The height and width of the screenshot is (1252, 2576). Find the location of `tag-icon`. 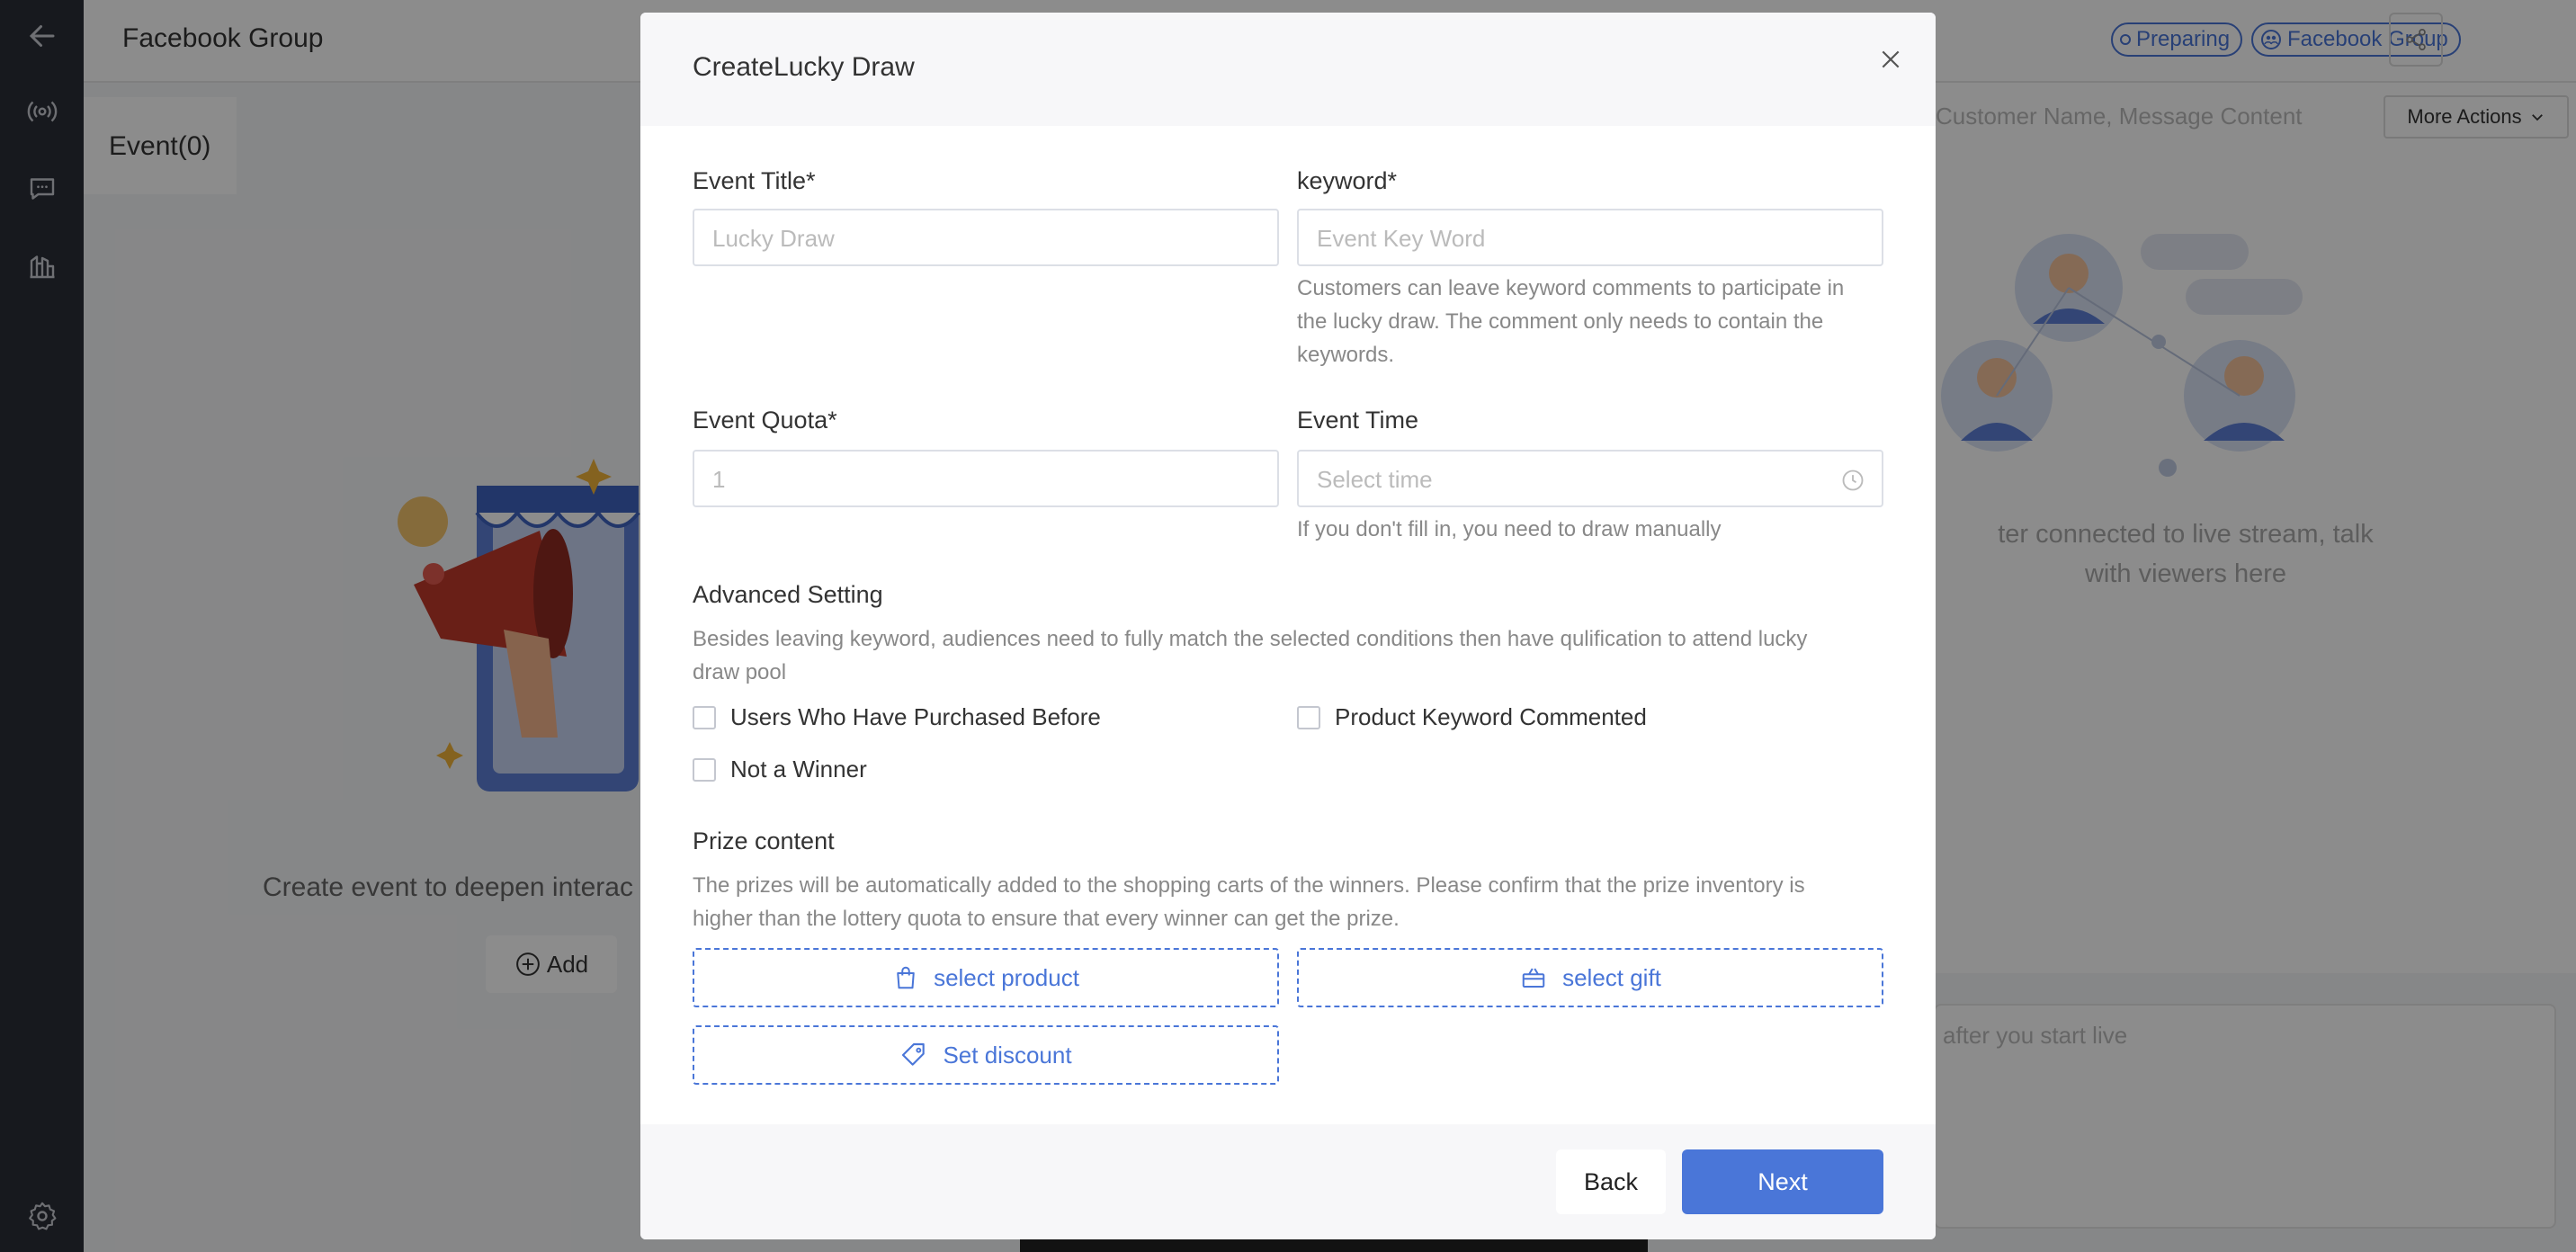

tag-icon is located at coordinates (914, 1054).